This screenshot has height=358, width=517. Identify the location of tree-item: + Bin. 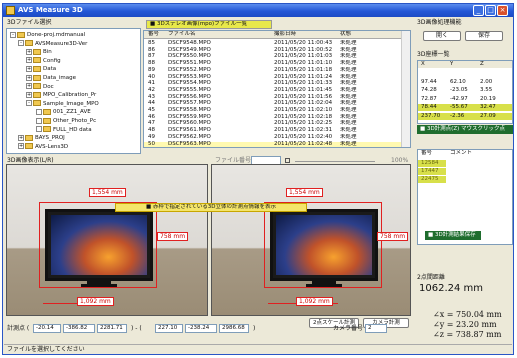
(39, 52).